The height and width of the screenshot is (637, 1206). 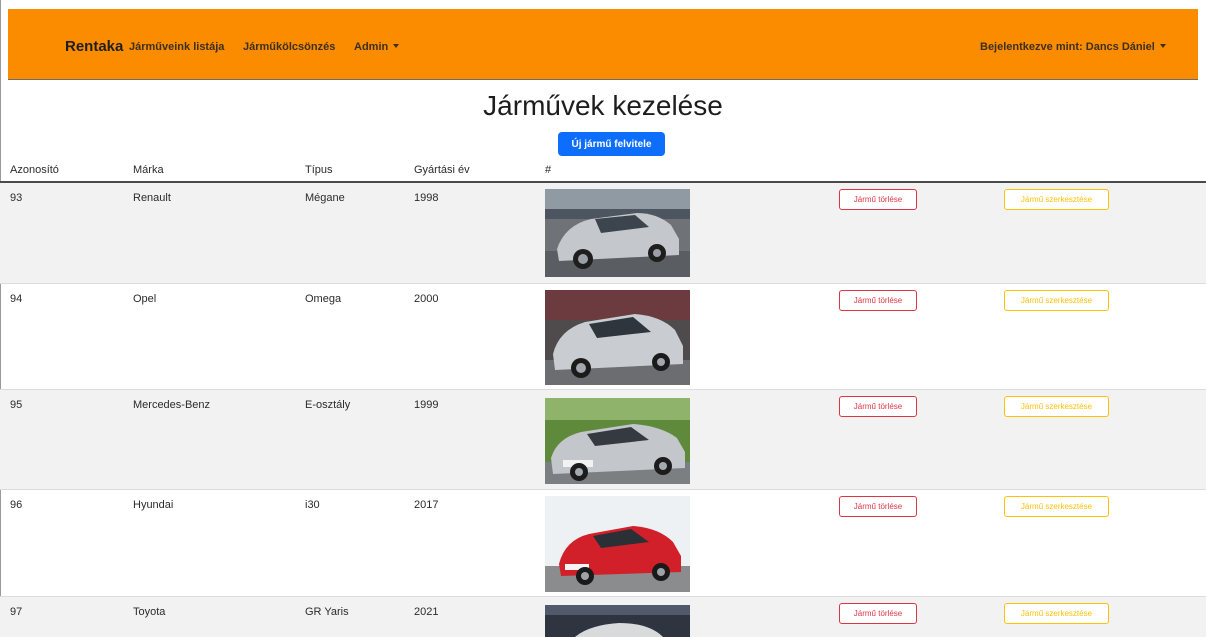 What do you see at coordinates (328, 405) in the screenshot?
I see `cell-type: E-osztály` at bounding box center [328, 405].